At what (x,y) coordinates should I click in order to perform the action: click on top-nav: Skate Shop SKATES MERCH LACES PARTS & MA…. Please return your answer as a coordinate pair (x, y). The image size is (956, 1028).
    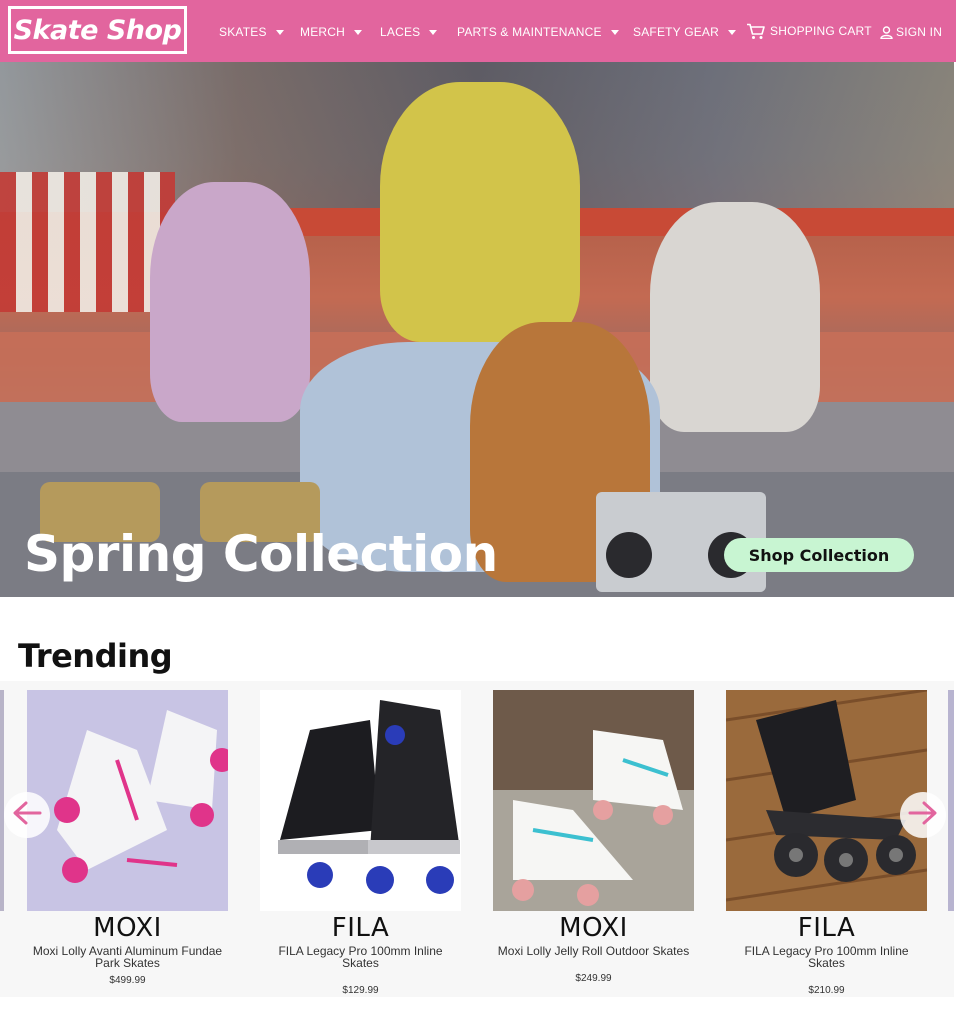
    Looking at the image, I should click on (478, 31).